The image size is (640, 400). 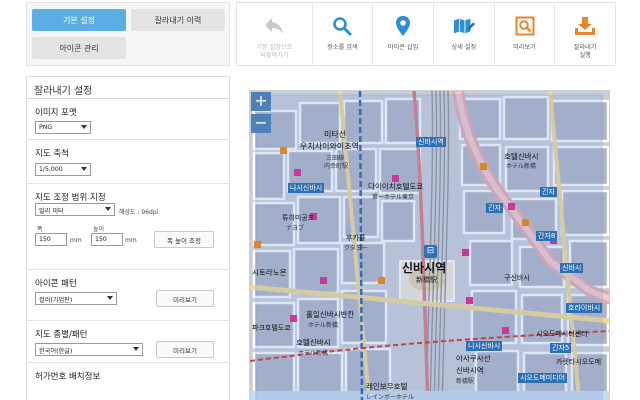 What do you see at coordinates (68, 377) in the screenshot?
I see `license-label: 허가번호 배치정보` at bounding box center [68, 377].